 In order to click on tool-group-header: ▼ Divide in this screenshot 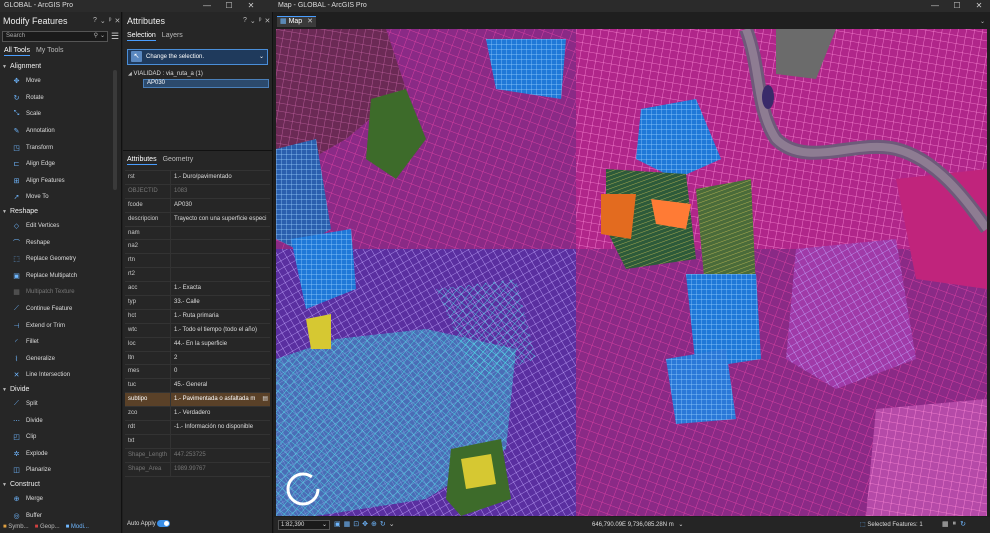, I will do `click(56, 390)`.